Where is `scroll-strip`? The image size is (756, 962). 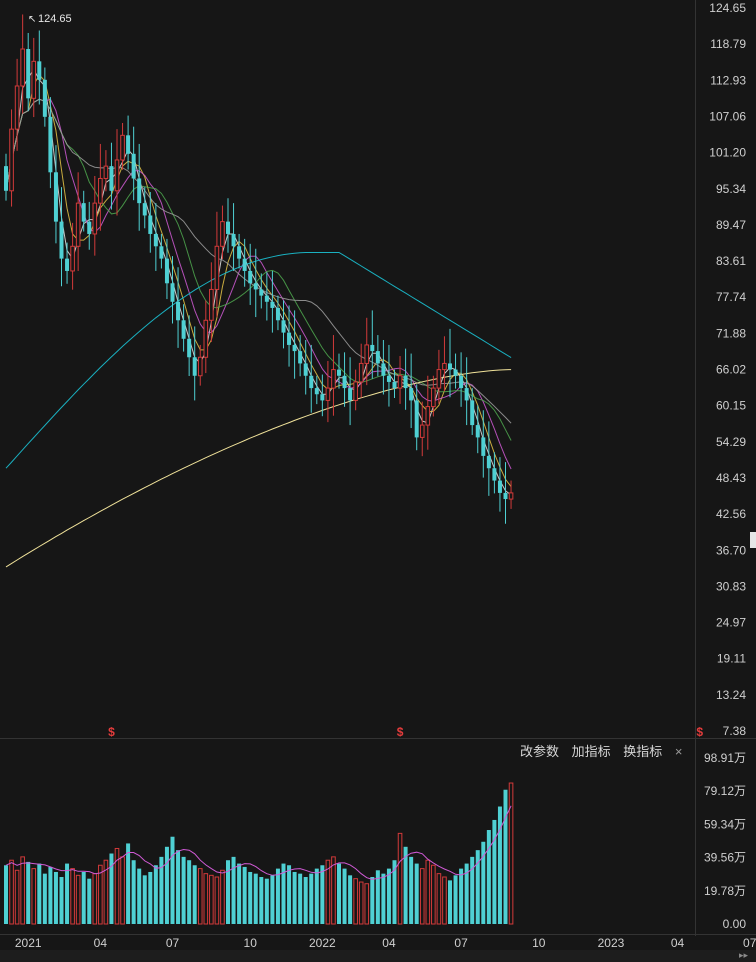
scroll-strip is located at coordinates (378, 956).